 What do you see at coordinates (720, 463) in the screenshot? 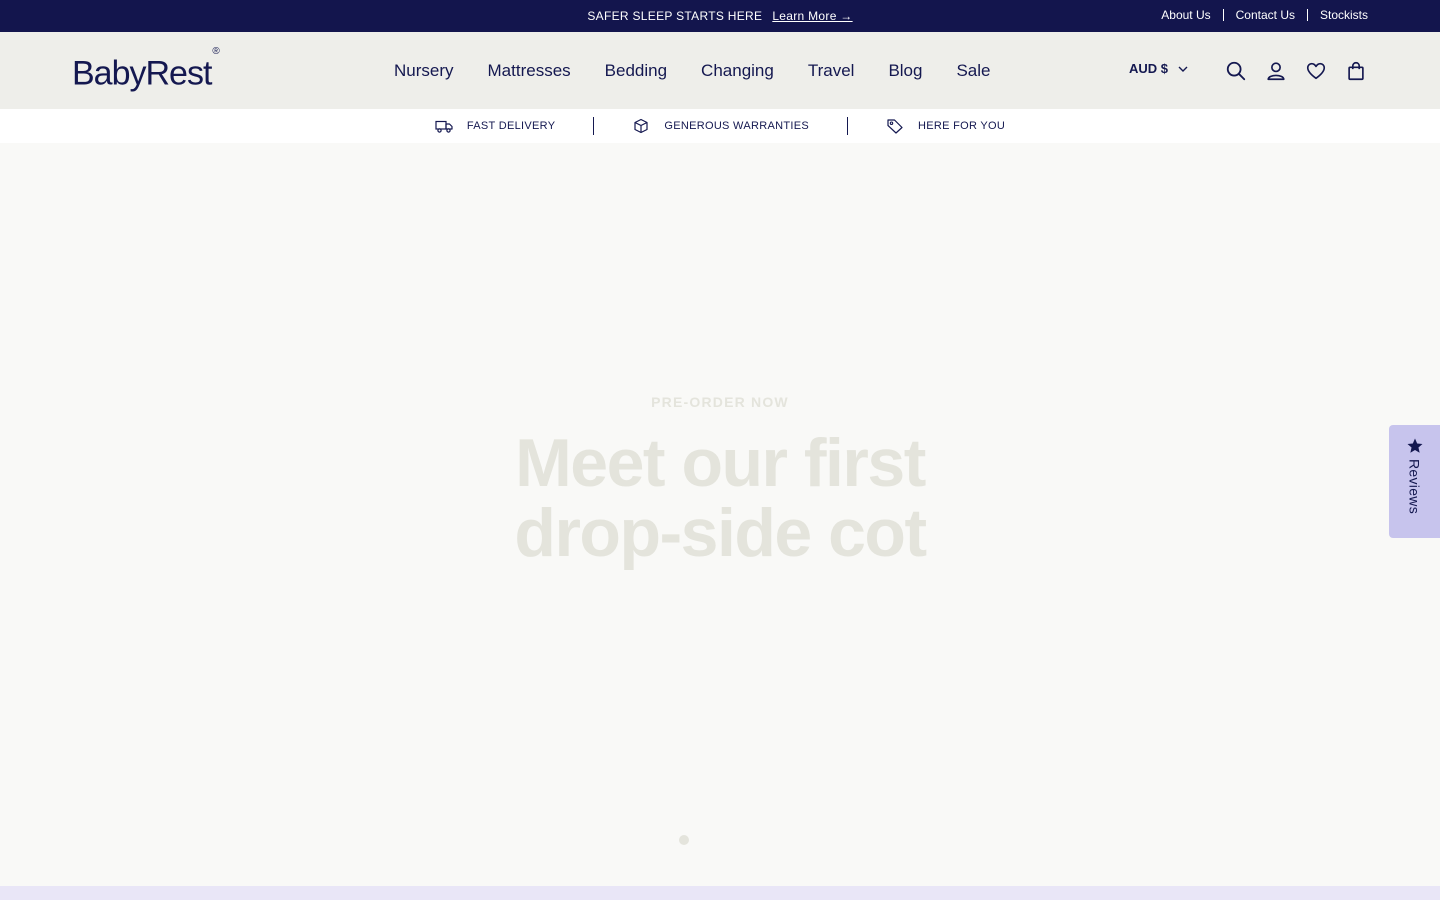
I see `hero-title-line: Meet our first` at bounding box center [720, 463].